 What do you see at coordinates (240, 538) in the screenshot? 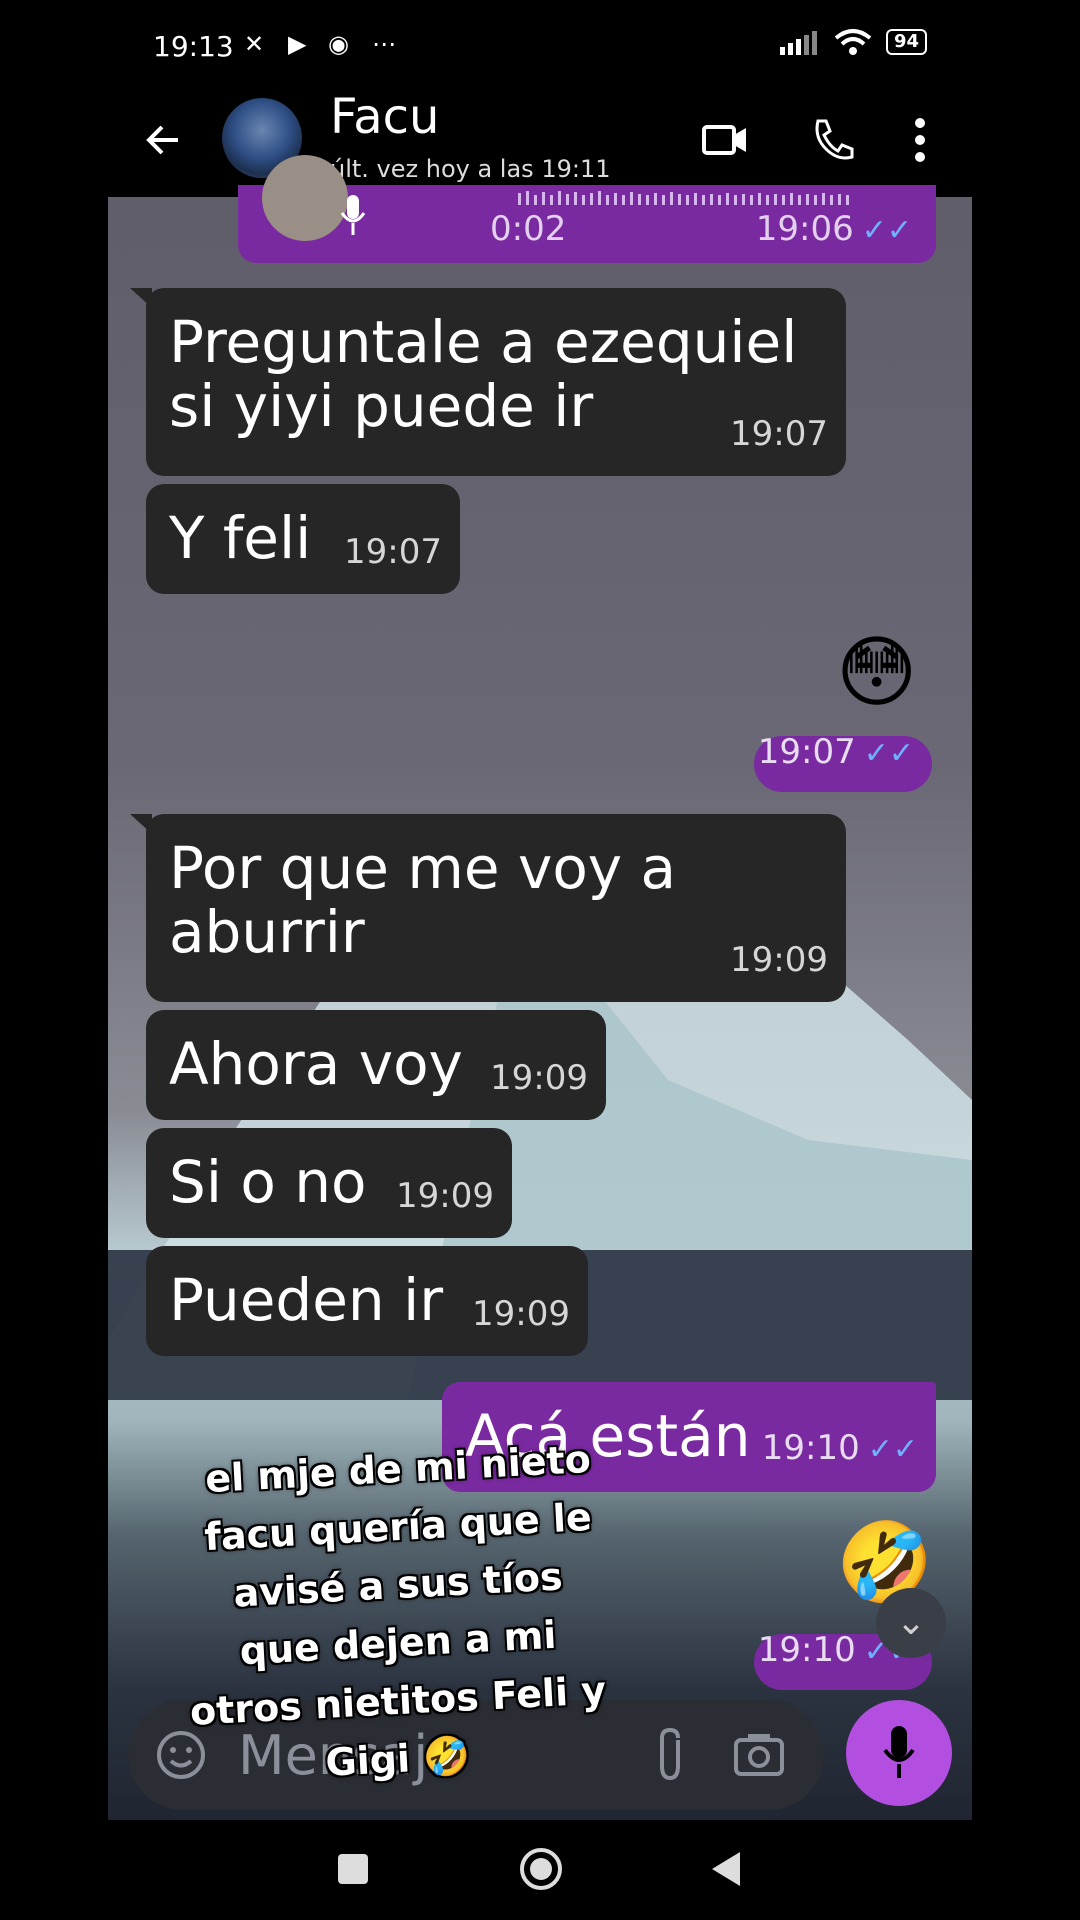
I see `message-text: Y feli` at bounding box center [240, 538].